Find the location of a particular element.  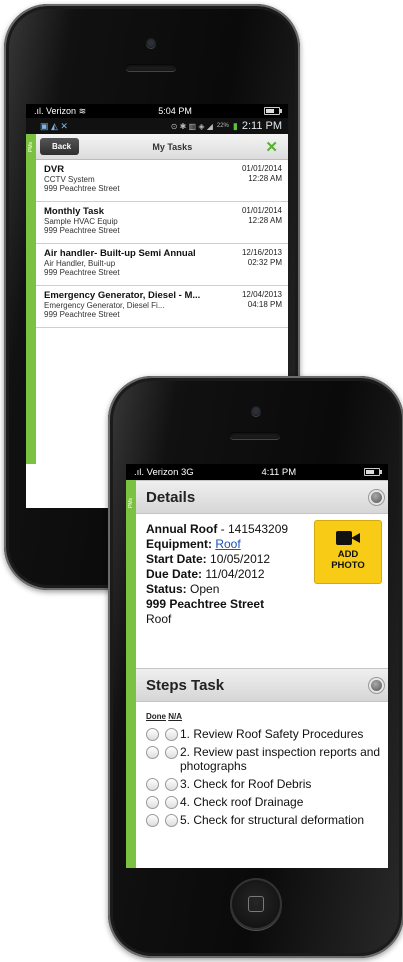

add-photo-label-2: PHOTO is located at coordinates (348, 565).